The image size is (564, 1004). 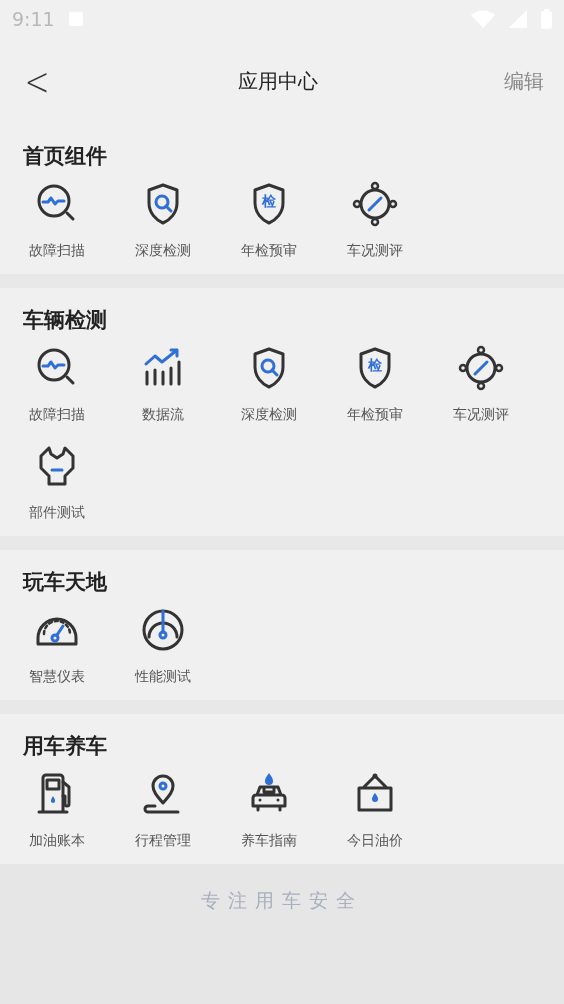 What do you see at coordinates (278, 81) in the screenshot?
I see `page-title: 应用中心` at bounding box center [278, 81].